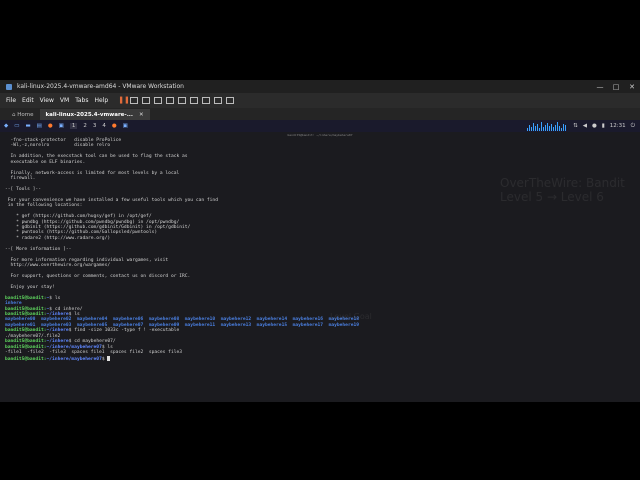 The image size is (640, 480). Describe the element at coordinates (39, 126) in the screenshot. I see `text-editor-icon: ▤` at that location.